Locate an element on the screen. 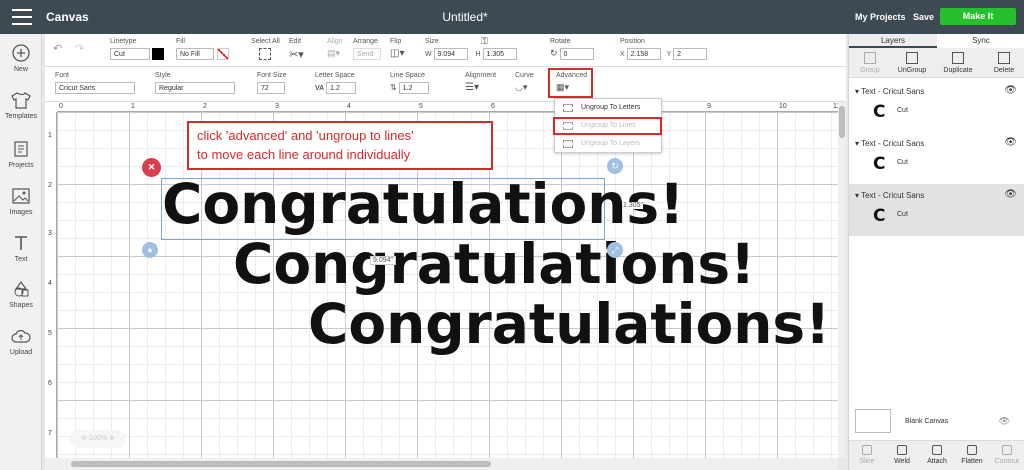 This screenshot has width=1024, height=470. align-group: Align ▤▾ is located at coordinates (335, 48).